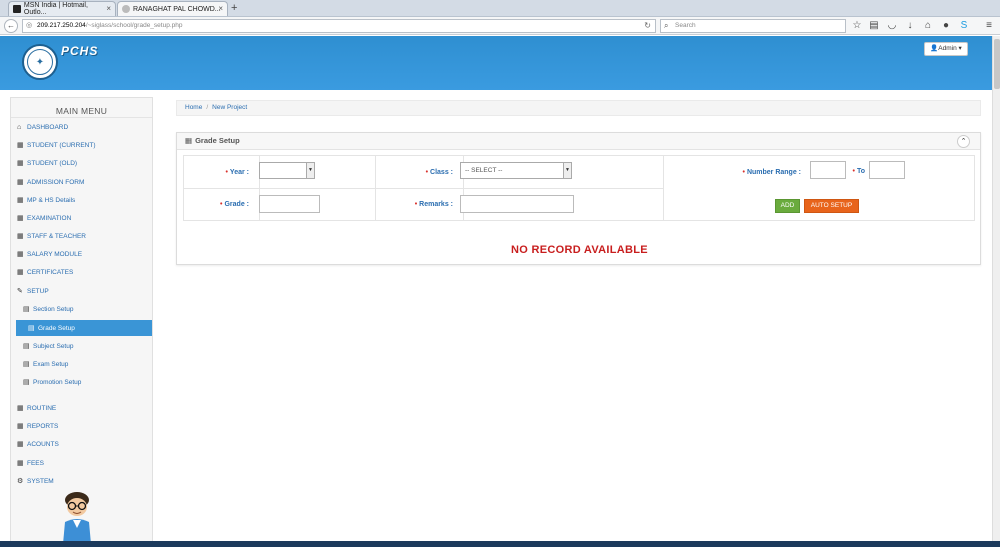 The width and height of the screenshot is (1000, 547). I want to click on sidebar-item-label: Exam Setup, so click(51, 364).